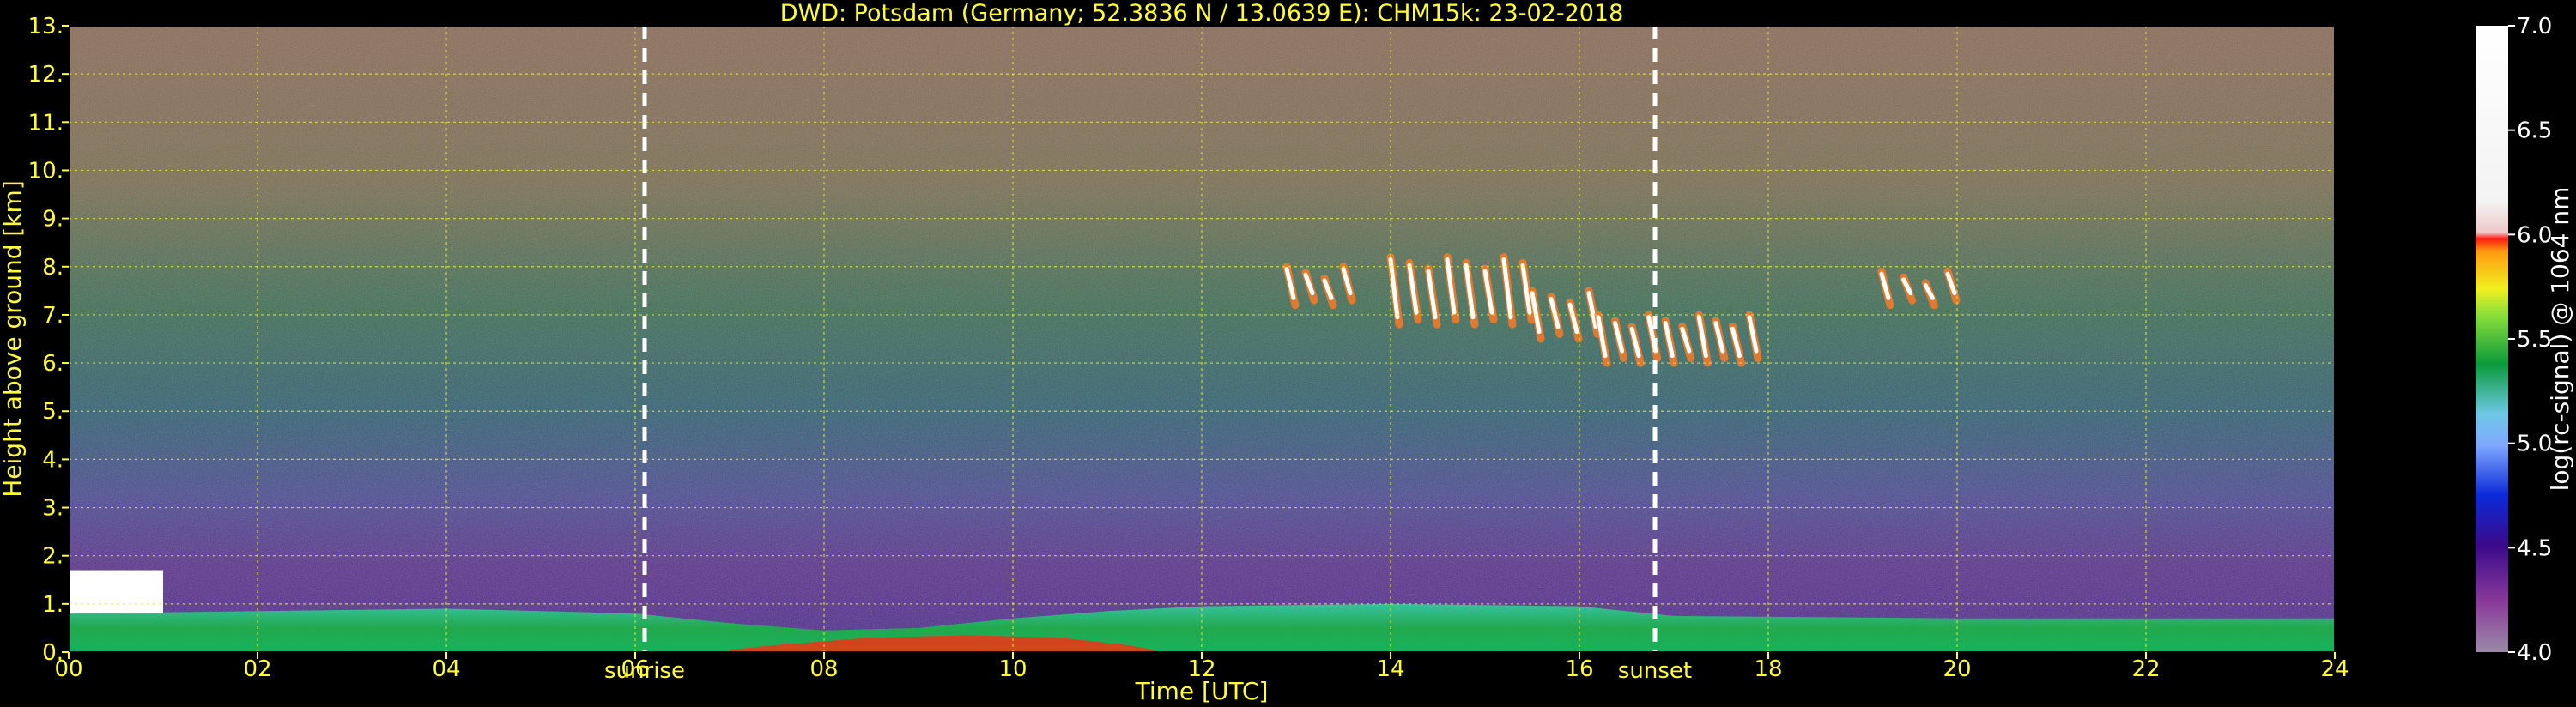 This screenshot has width=2576, height=707. I want to click on x-tick-label: 20, so click(1957, 669).